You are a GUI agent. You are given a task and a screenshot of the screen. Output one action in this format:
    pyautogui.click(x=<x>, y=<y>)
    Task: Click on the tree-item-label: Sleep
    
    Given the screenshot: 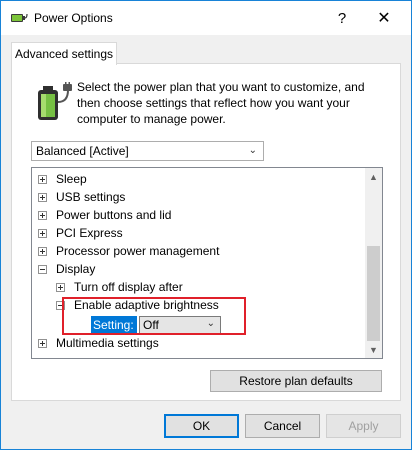 What is the action you would take?
    pyautogui.click(x=71, y=179)
    